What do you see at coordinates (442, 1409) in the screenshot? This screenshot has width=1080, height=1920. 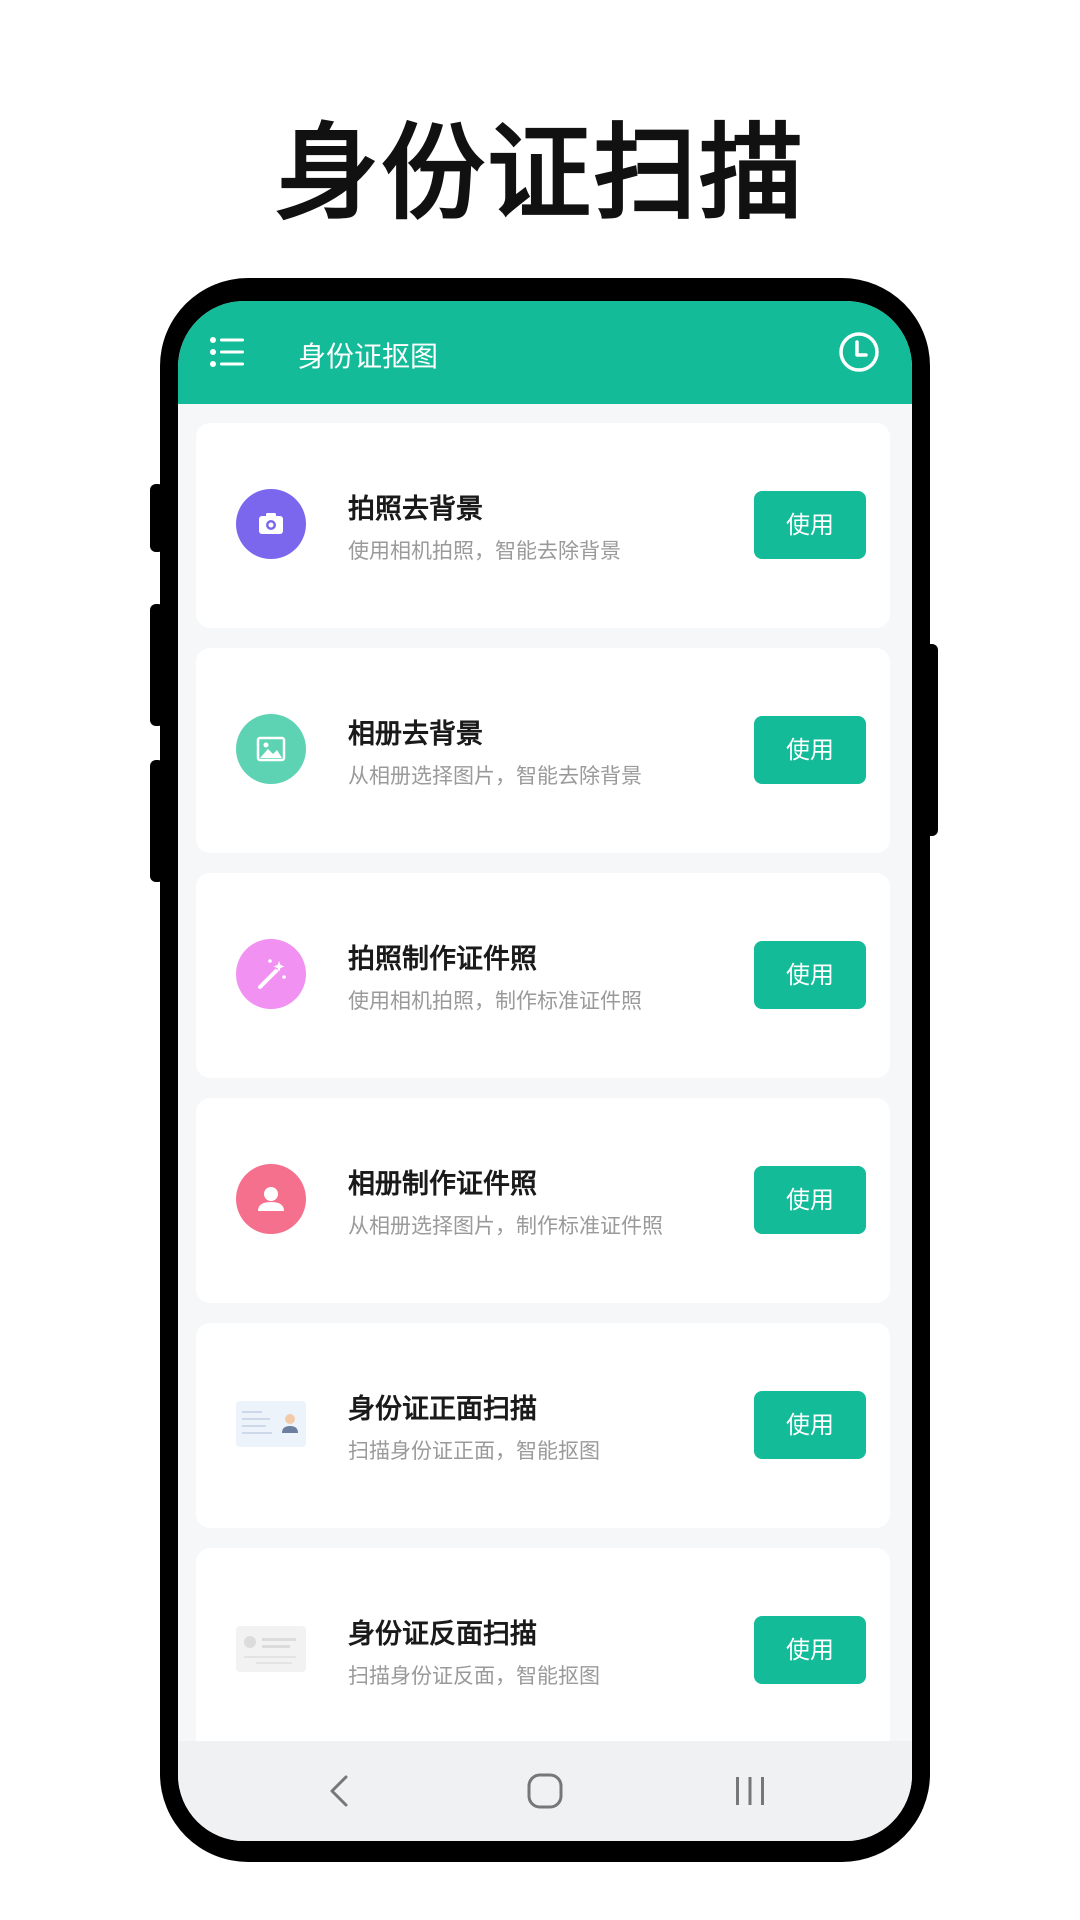 I see `item-title: 身份证正面扫描` at bounding box center [442, 1409].